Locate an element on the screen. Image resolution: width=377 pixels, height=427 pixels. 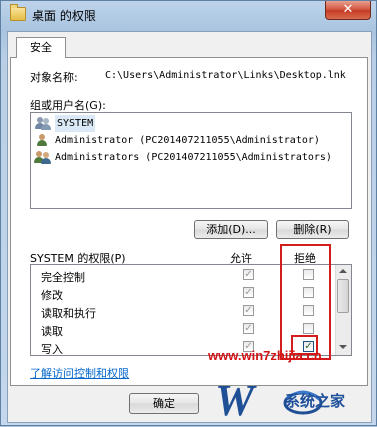
watermark-brand: 系统之家 is located at coordinates (315, 401).